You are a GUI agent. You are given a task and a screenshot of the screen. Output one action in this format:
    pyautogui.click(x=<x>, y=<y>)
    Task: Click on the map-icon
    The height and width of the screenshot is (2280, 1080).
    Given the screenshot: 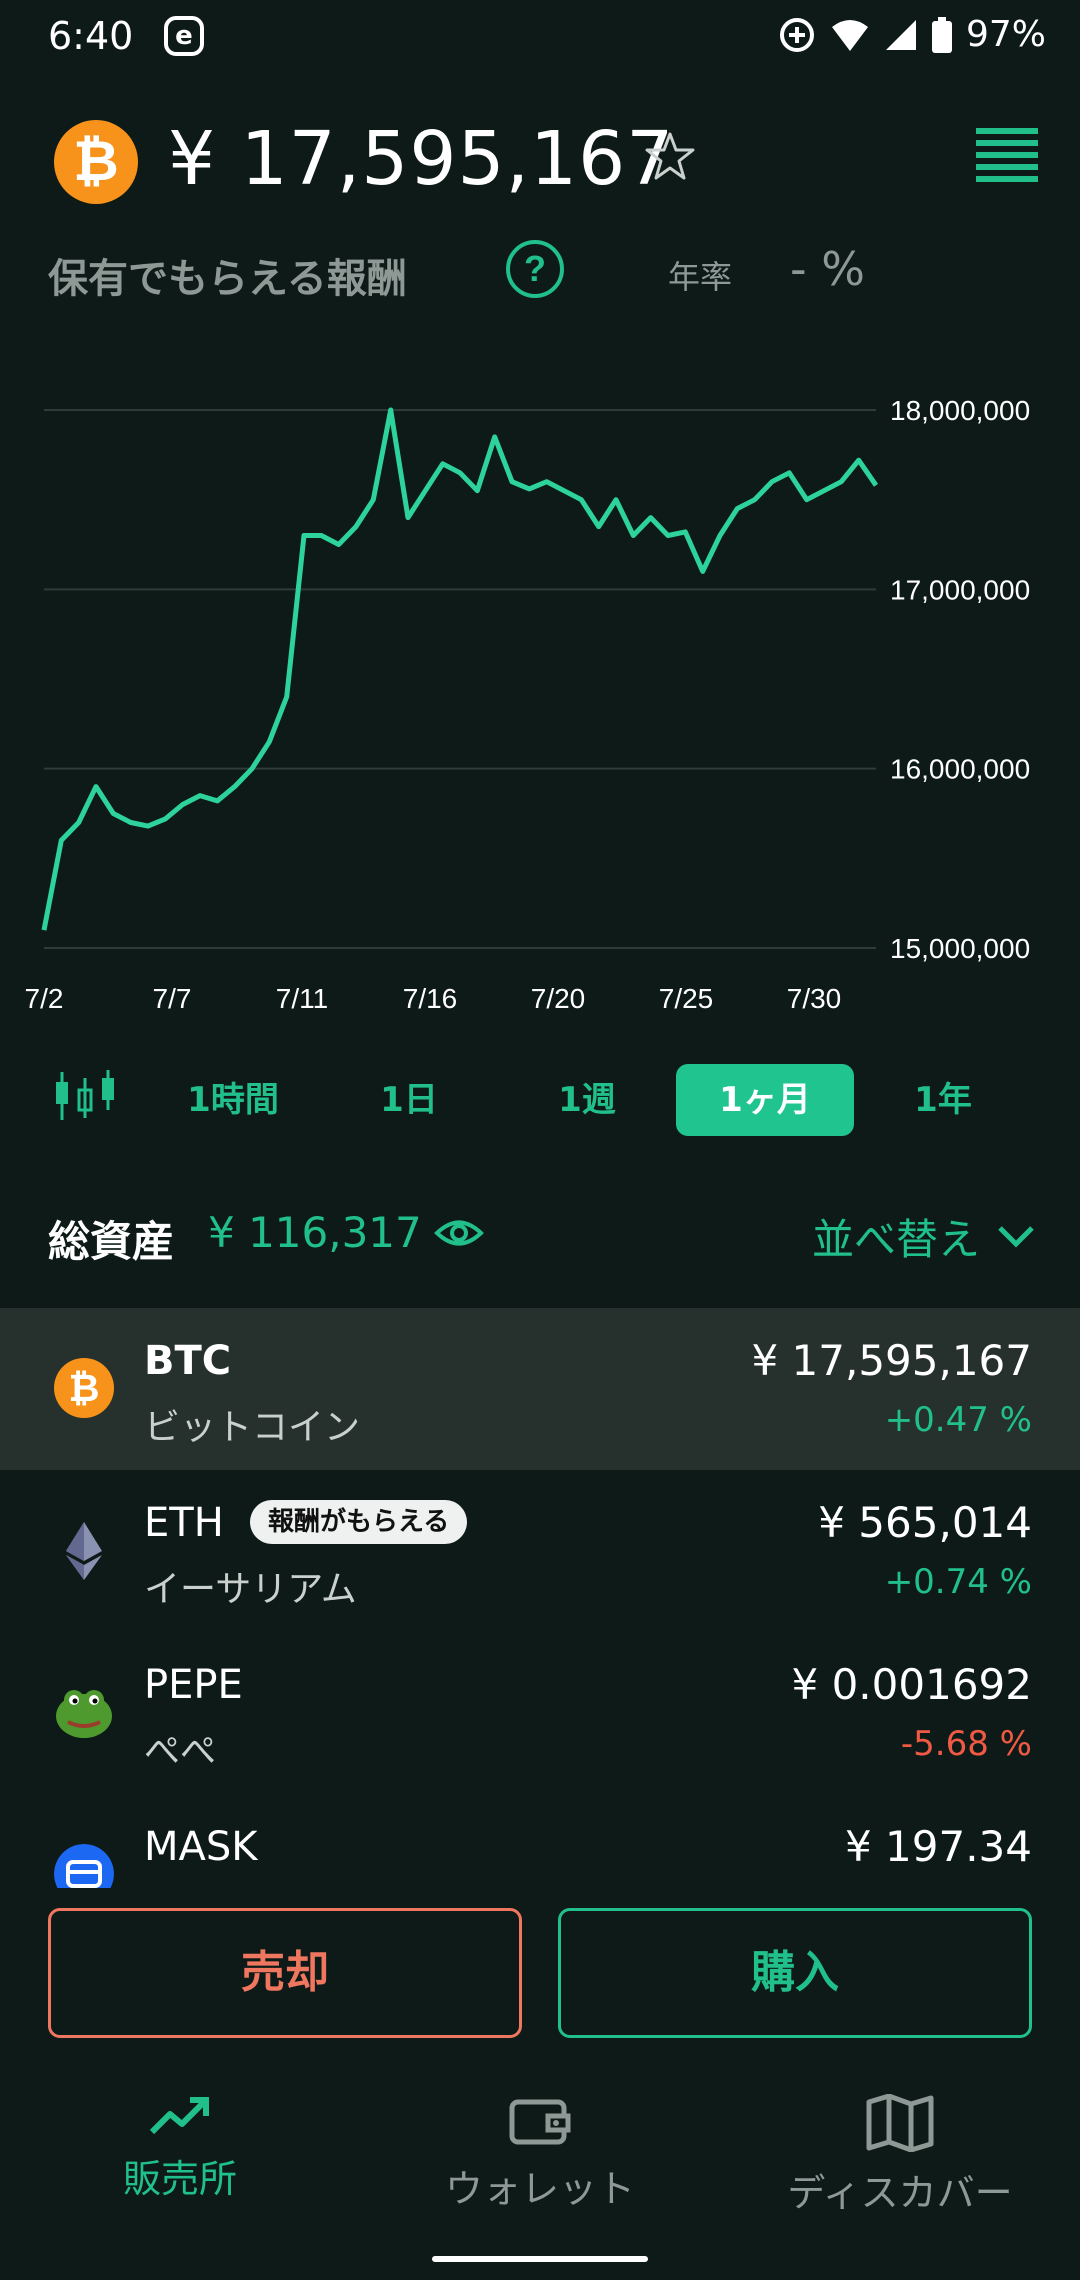 What is the action you would take?
    pyautogui.click(x=900, y=2123)
    